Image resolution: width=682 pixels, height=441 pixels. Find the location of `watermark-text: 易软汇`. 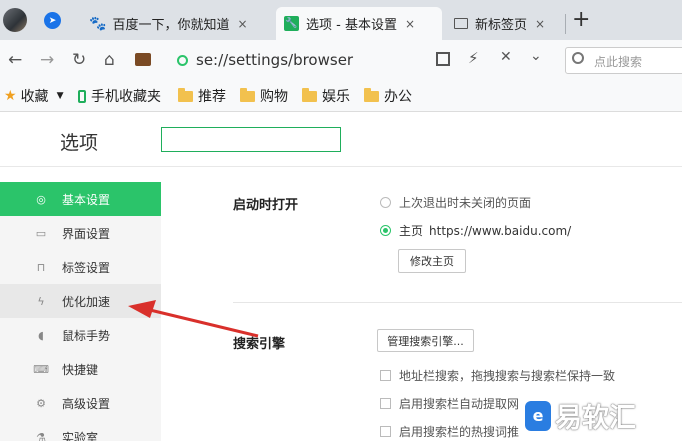

watermark-text: 易软汇 is located at coordinates (595, 418).